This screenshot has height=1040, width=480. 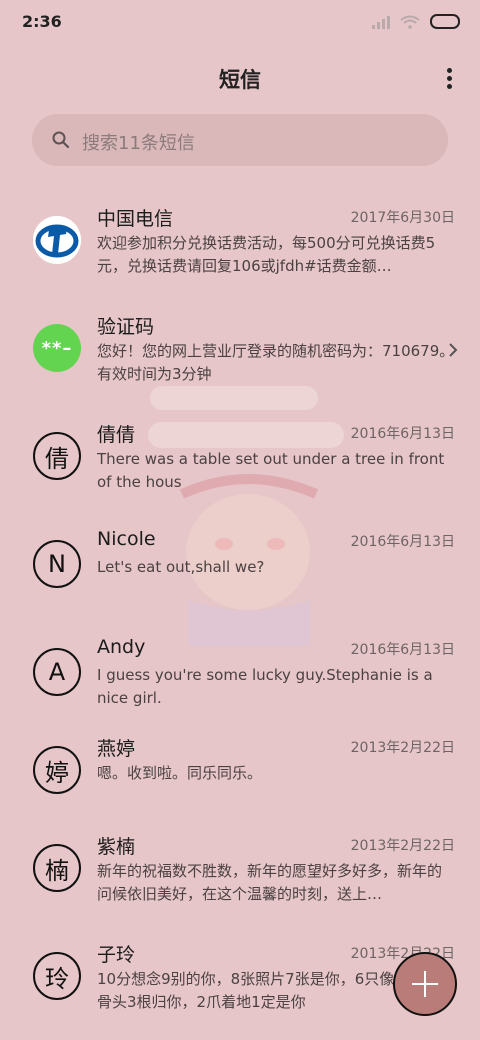 What do you see at coordinates (116, 435) in the screenshot?
I see `thread-name: 倩倩` at bounding box center [116, 435].